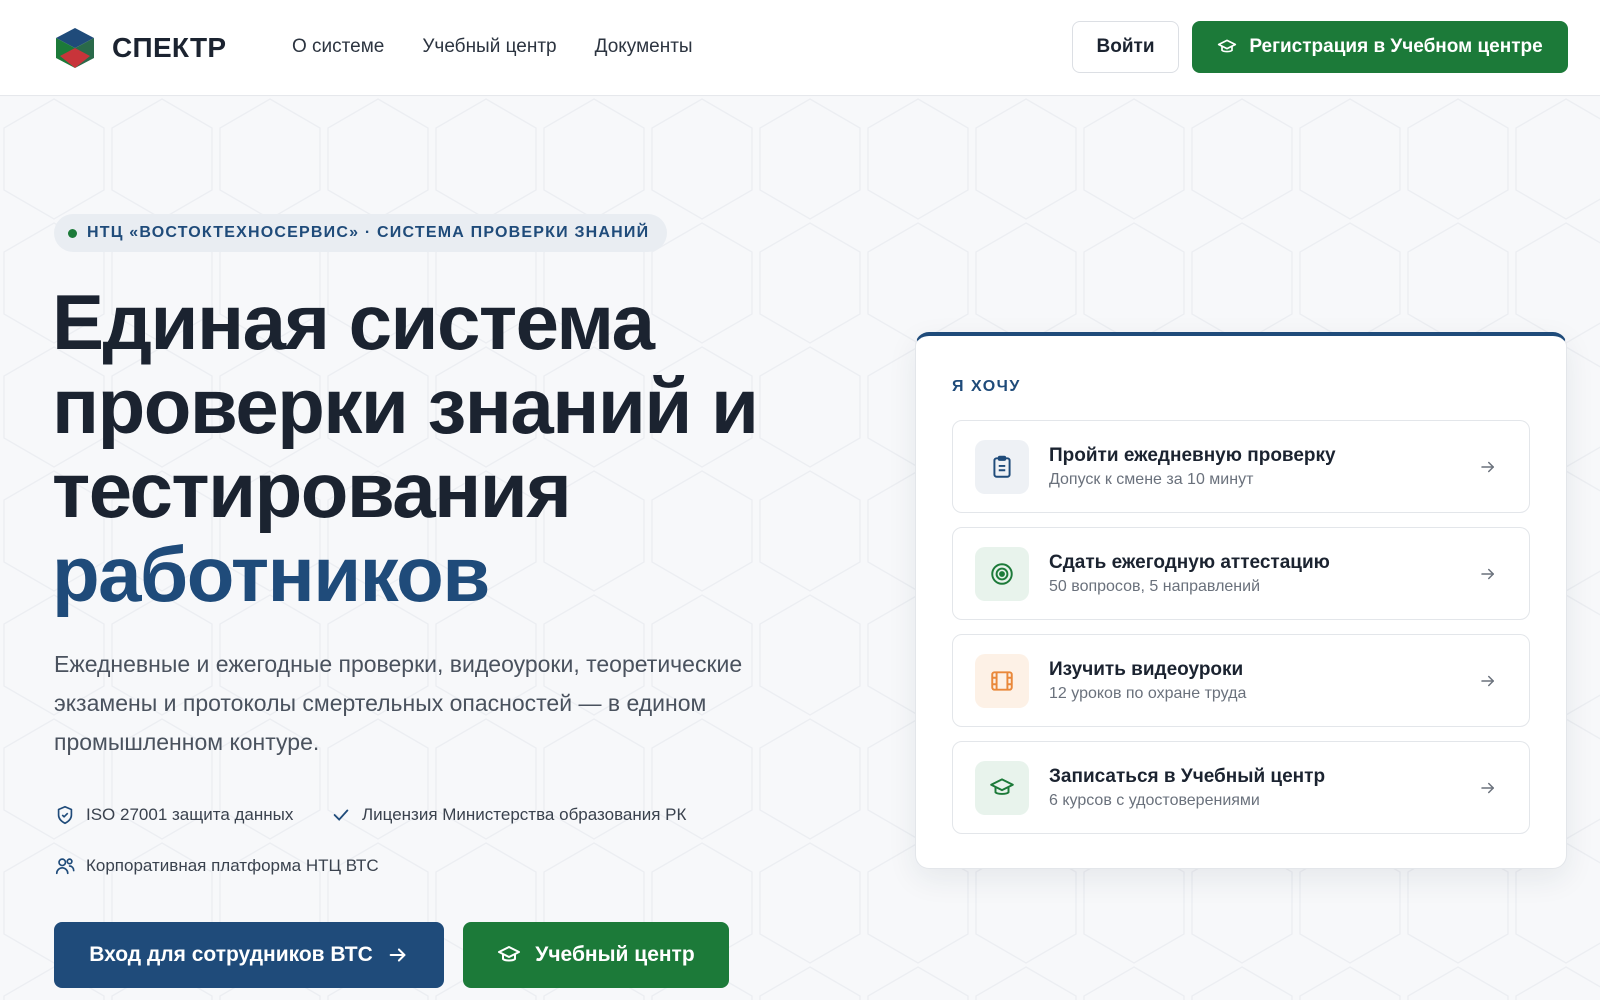 The image size is (1600, 1000). What do you see at coordinates (312, 490) in the screenshot?
I see `headline-line-3: тестирования` at bounding box center [312, 490].